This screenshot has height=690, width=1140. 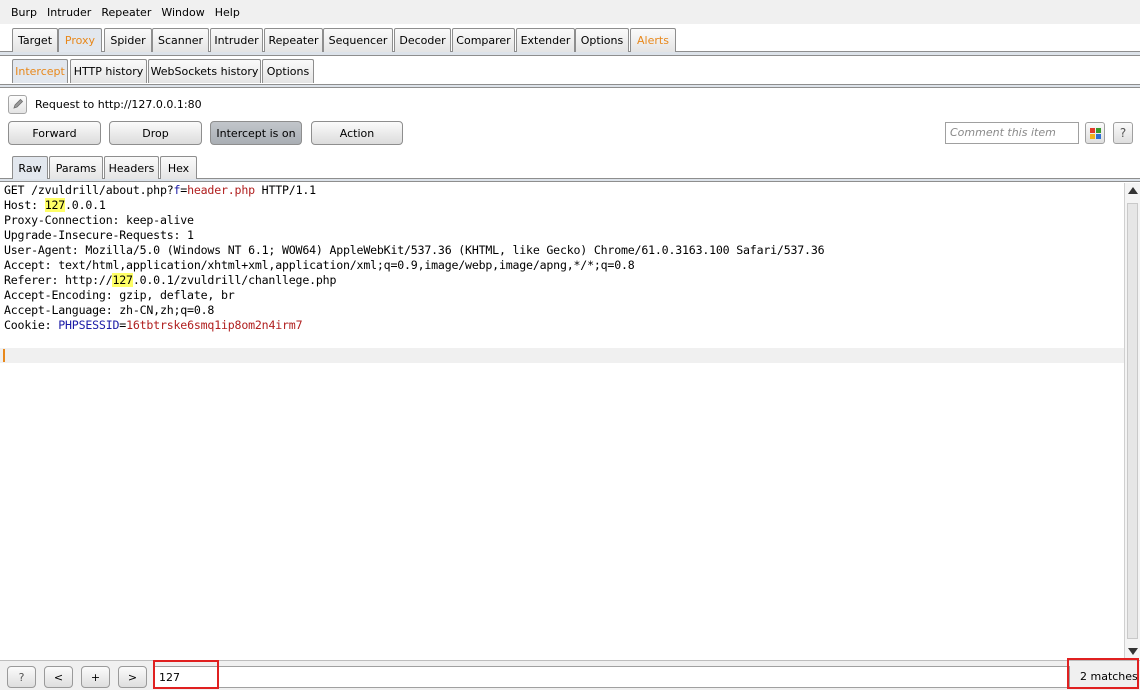 I want to click on editor-tab-band, so click(x=570, y=180).